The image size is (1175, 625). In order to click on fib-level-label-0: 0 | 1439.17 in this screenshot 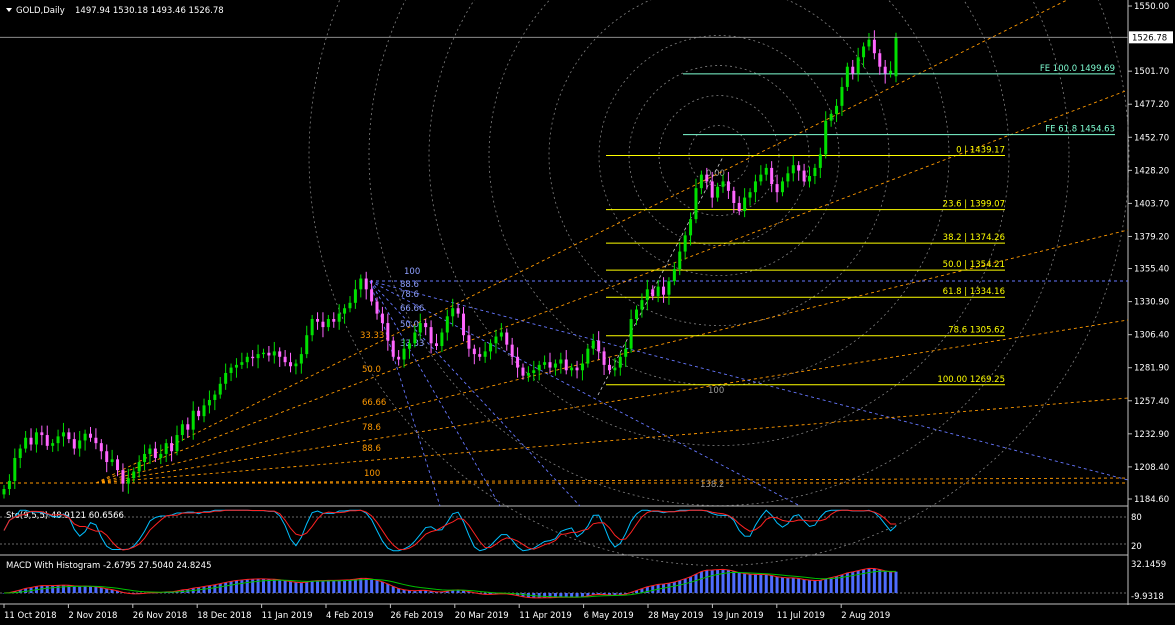, I will do `click(980, 151)`.